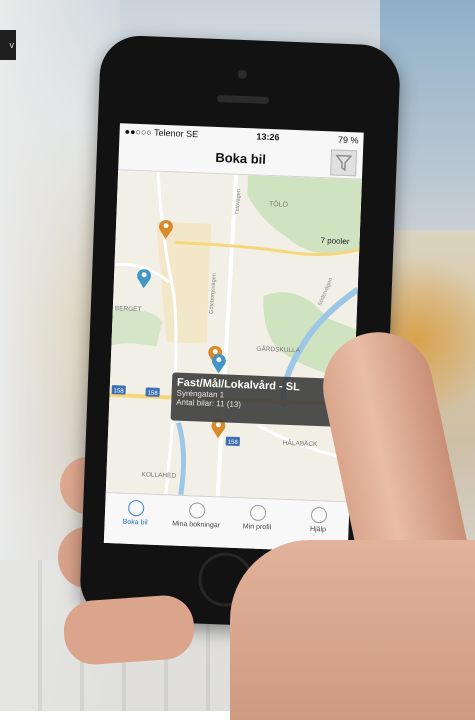 The width and height of the screenshot is (475, 720). What do you see at coordinates (242, 74) in the screenshot?
I see `front-camera` at bounding box center [242, 74].